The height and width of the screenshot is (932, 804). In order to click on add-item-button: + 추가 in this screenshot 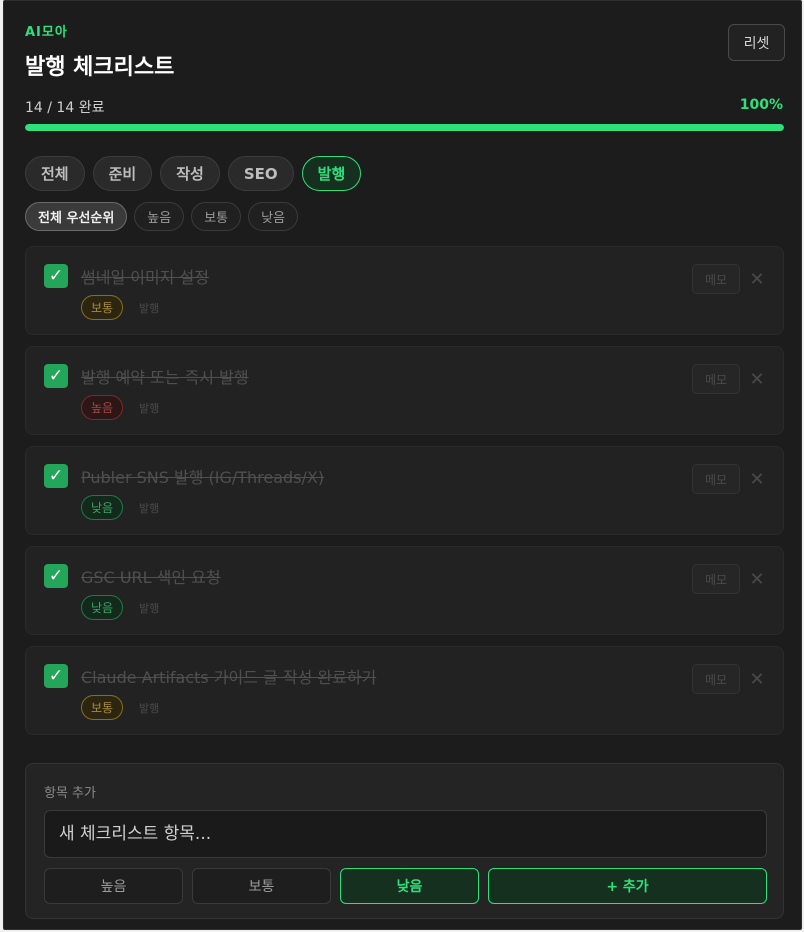, I will do `click(627, 886)`.